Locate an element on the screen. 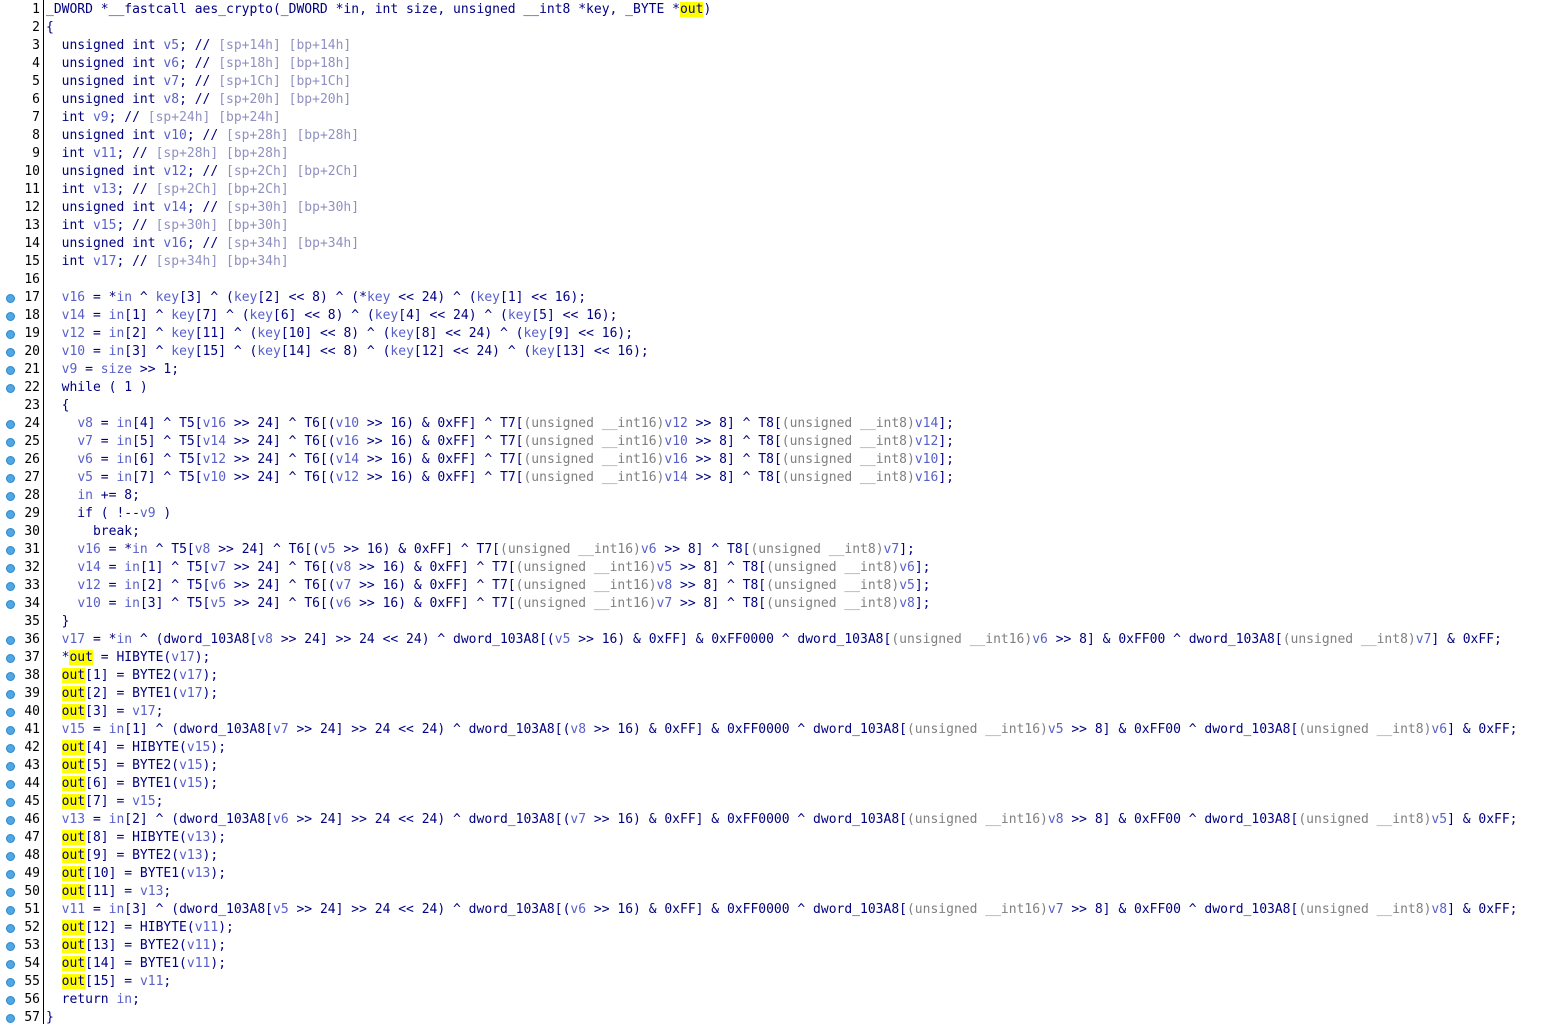  code-text: unsigned int v5; // [sp+14h] [bp+14h] is located at coordinates (198, 46).